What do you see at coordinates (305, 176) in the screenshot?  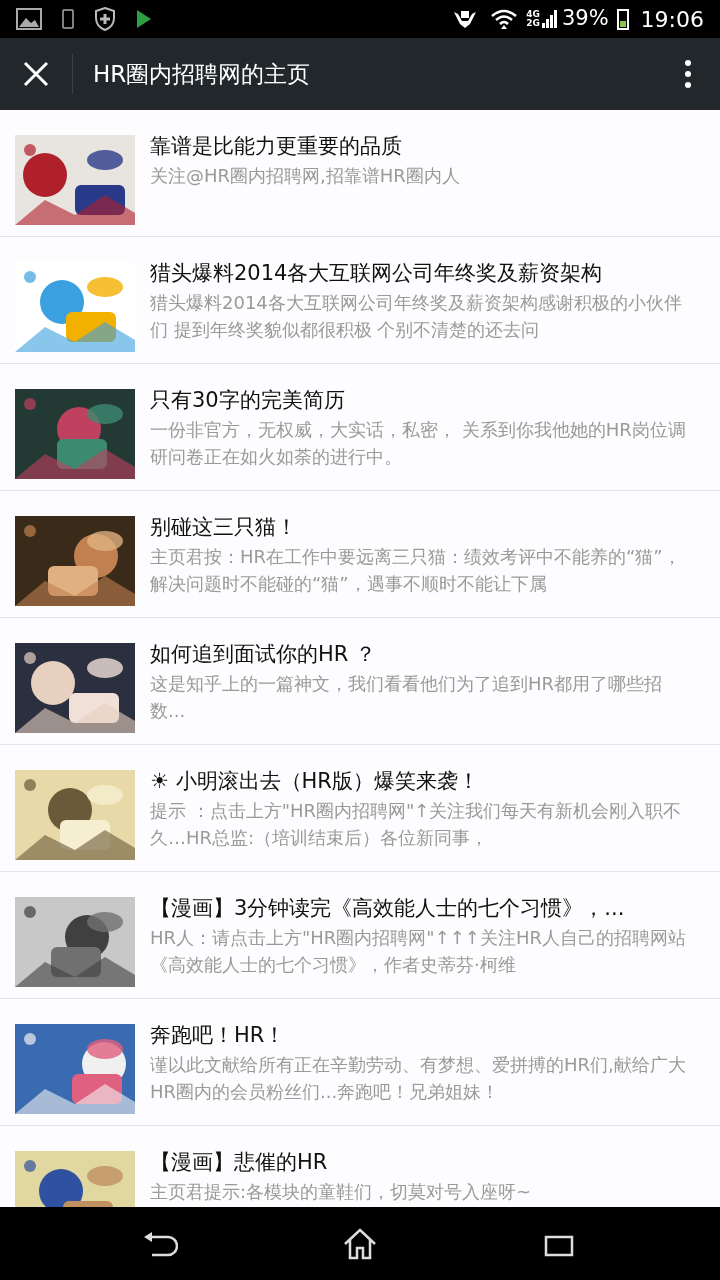 I see `article-summary: 关注@HR圈内招聘网,招靠谱HR圈内人` at bounding box center [305, 176].